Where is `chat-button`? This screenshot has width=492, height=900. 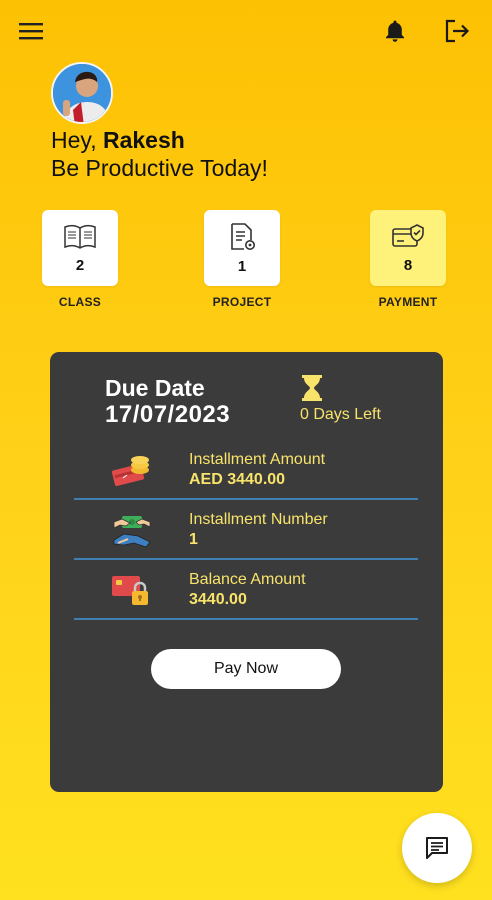 chat-button is located at coordinates (437, 848).